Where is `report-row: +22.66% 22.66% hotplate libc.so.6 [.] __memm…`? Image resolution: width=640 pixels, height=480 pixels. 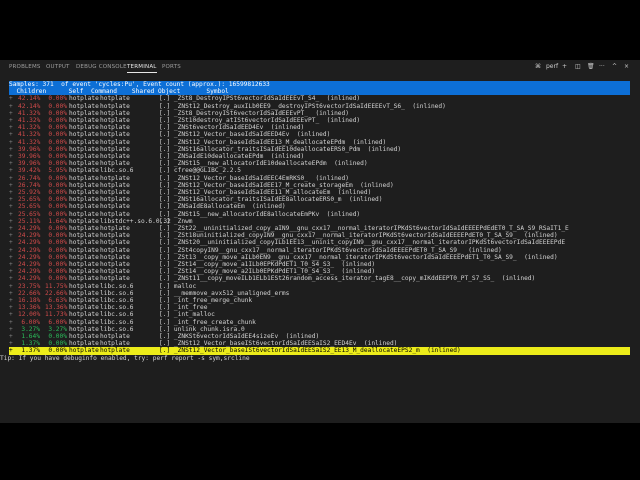
report-row: +22.66% 22.66% hotplate libc.so.6 [.] __memm… is located at coordinates (319, 293).